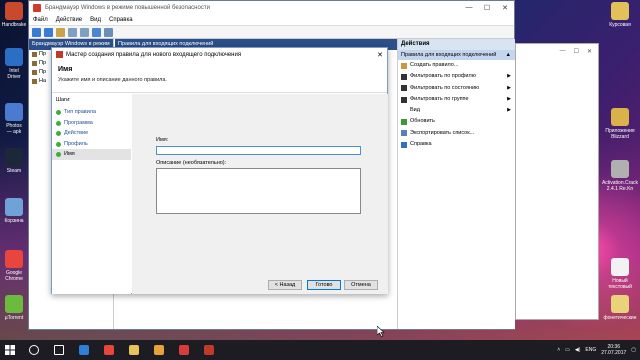 This screenshot has height=360, width=640. I want to click on taskbar-edge-icon, so click(84, 350).